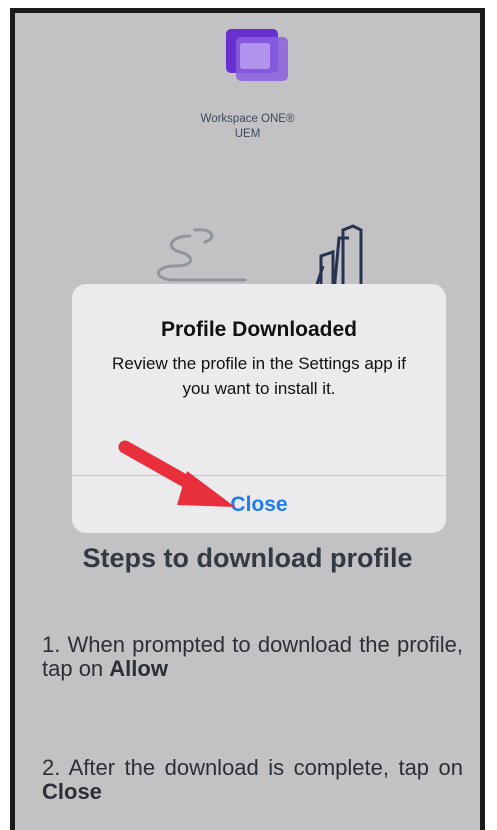 The image size is (497, 830). I want to click on brand-product: UEM, so click(247, 134).